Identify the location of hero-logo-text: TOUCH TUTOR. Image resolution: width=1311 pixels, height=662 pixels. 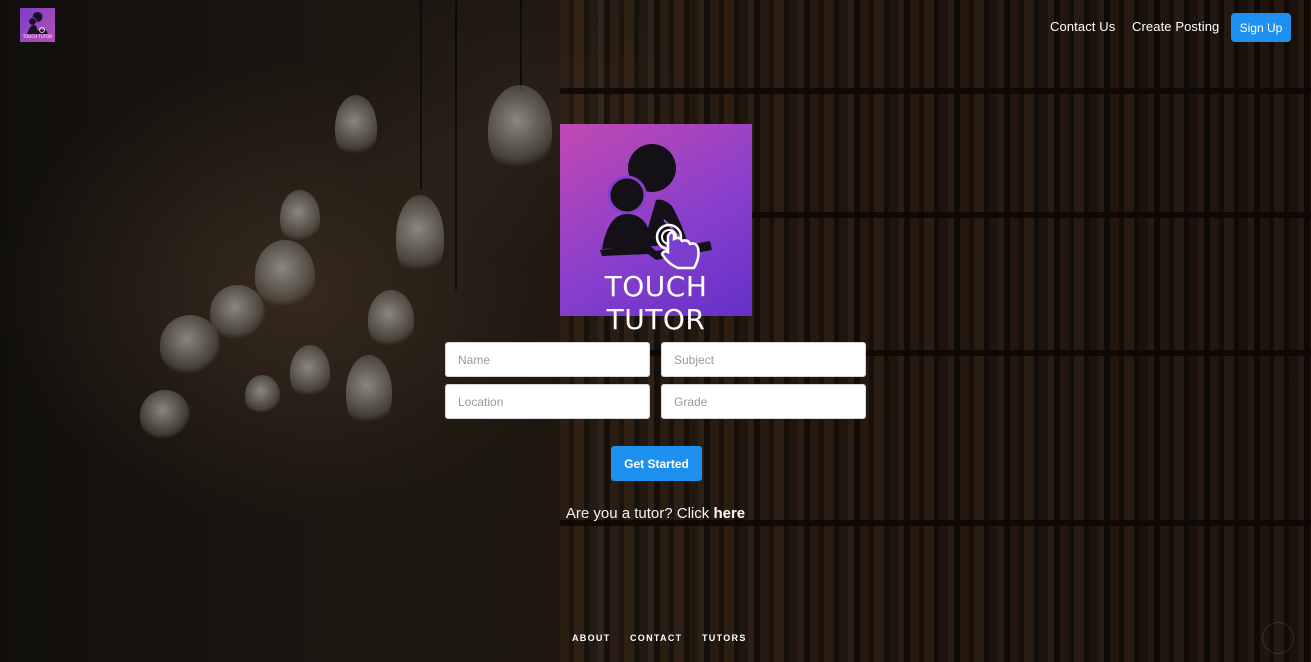
(656, 303).